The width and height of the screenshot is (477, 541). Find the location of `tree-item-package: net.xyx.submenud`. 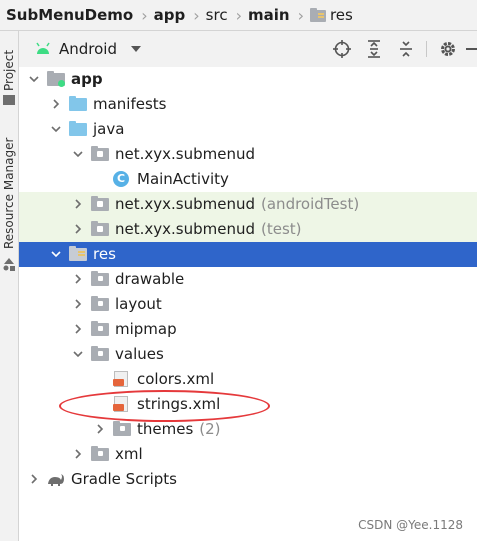

tree-item-package: net.xyx.submenud is located at coordinates (248, 154).